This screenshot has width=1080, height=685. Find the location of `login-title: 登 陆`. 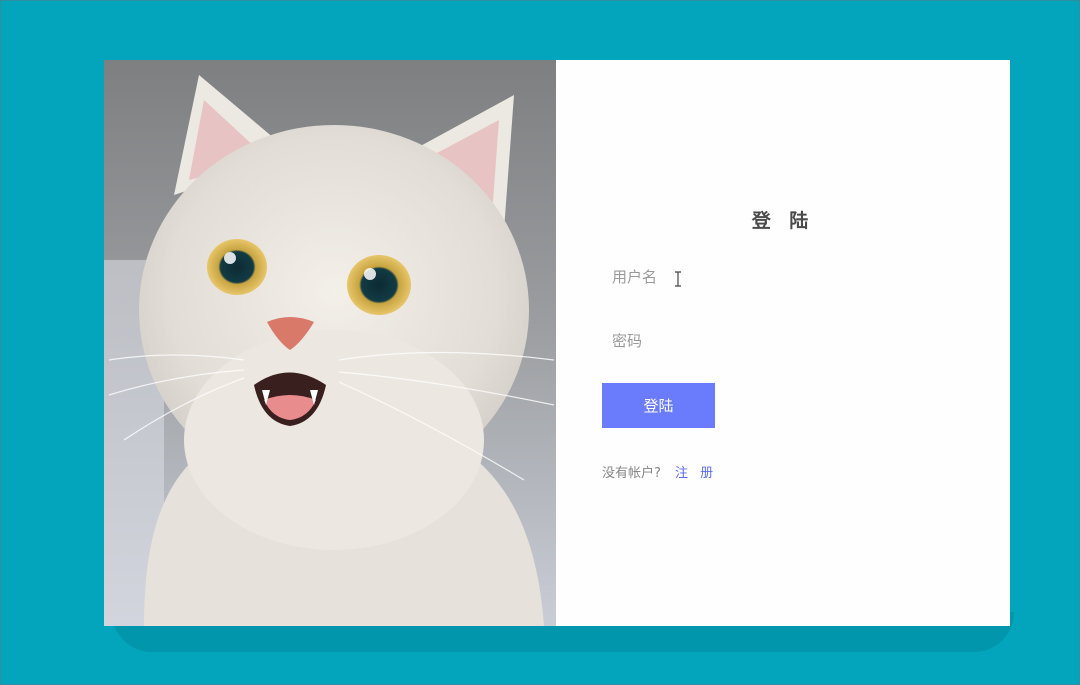

login-title: 登 陆 is located at coordinates (783, 221).